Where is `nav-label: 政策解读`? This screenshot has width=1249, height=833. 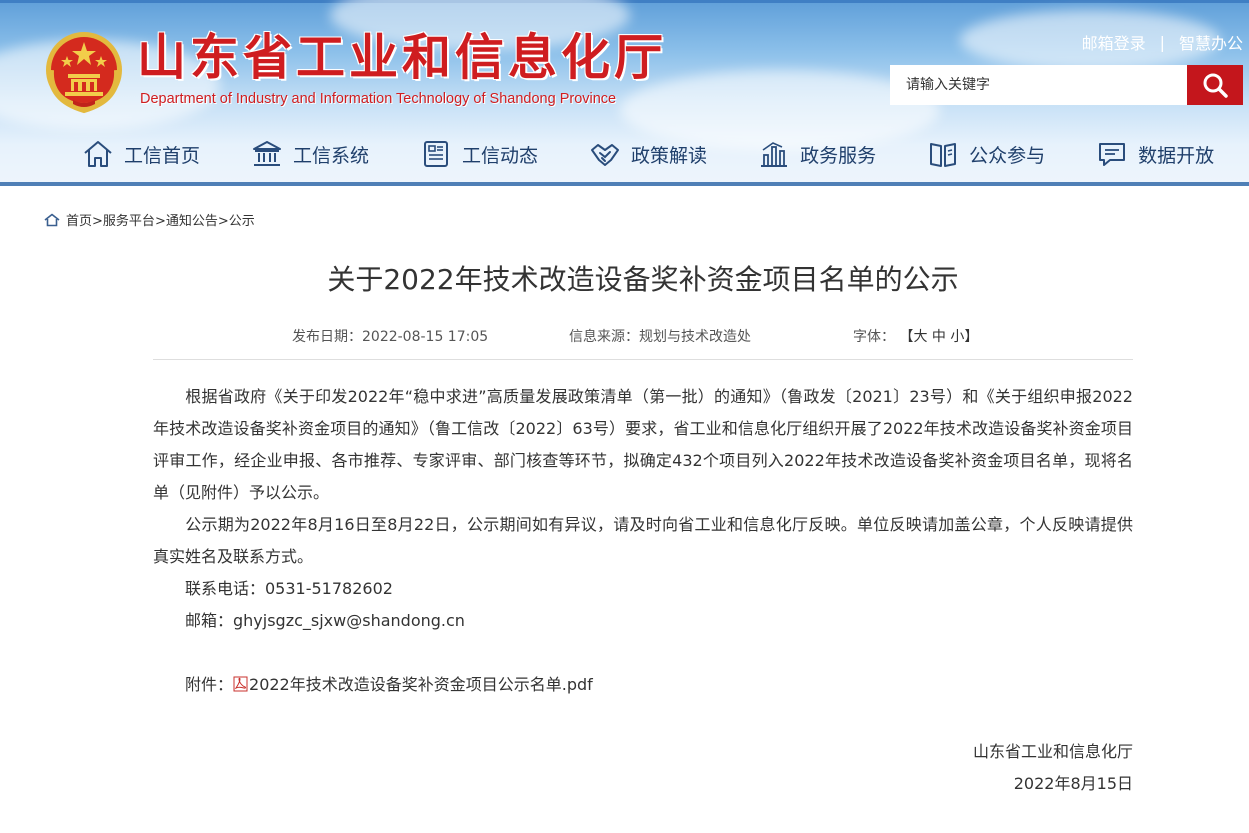
nav-label: 政策解读 is located at coordinates (669, 155).